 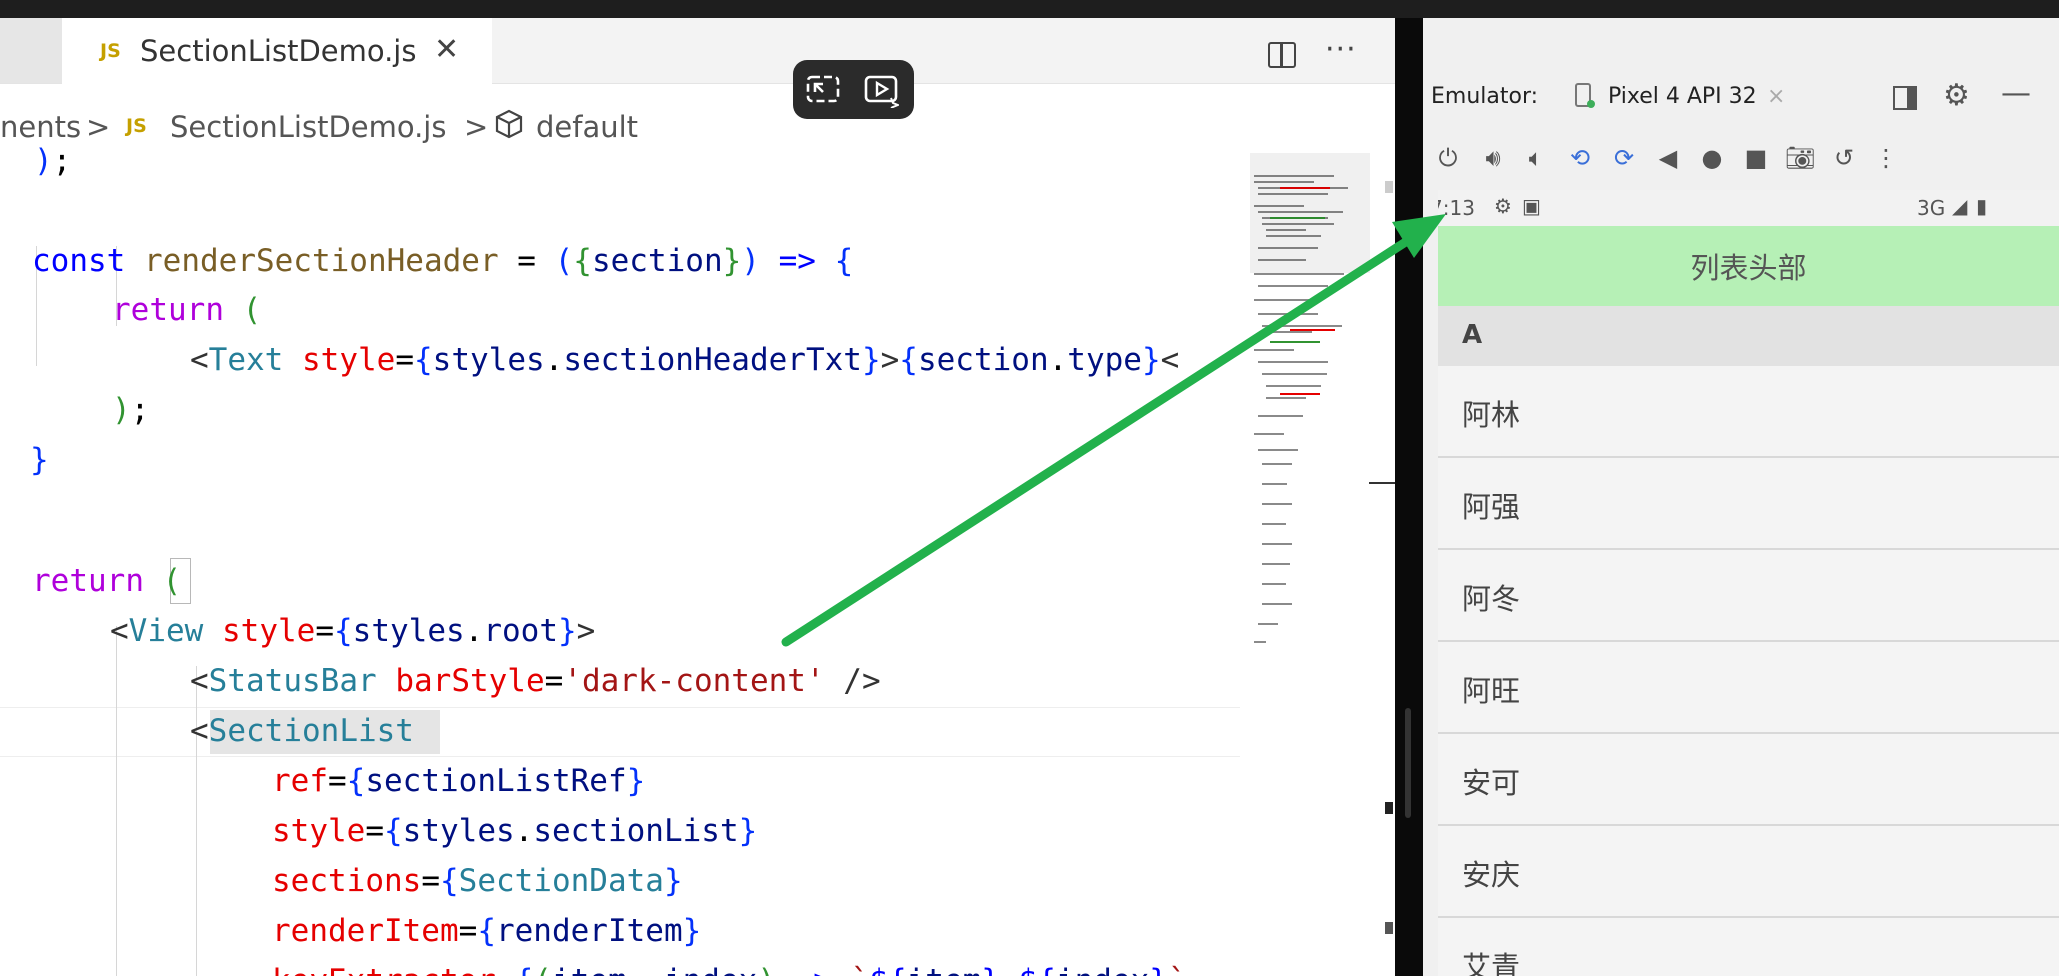 What do you see at coordinates (697, 51) in the screenshot?
I see `tab-strip: JS SectionListDemo.js ✕ ···` at bounding box center [697, 51].